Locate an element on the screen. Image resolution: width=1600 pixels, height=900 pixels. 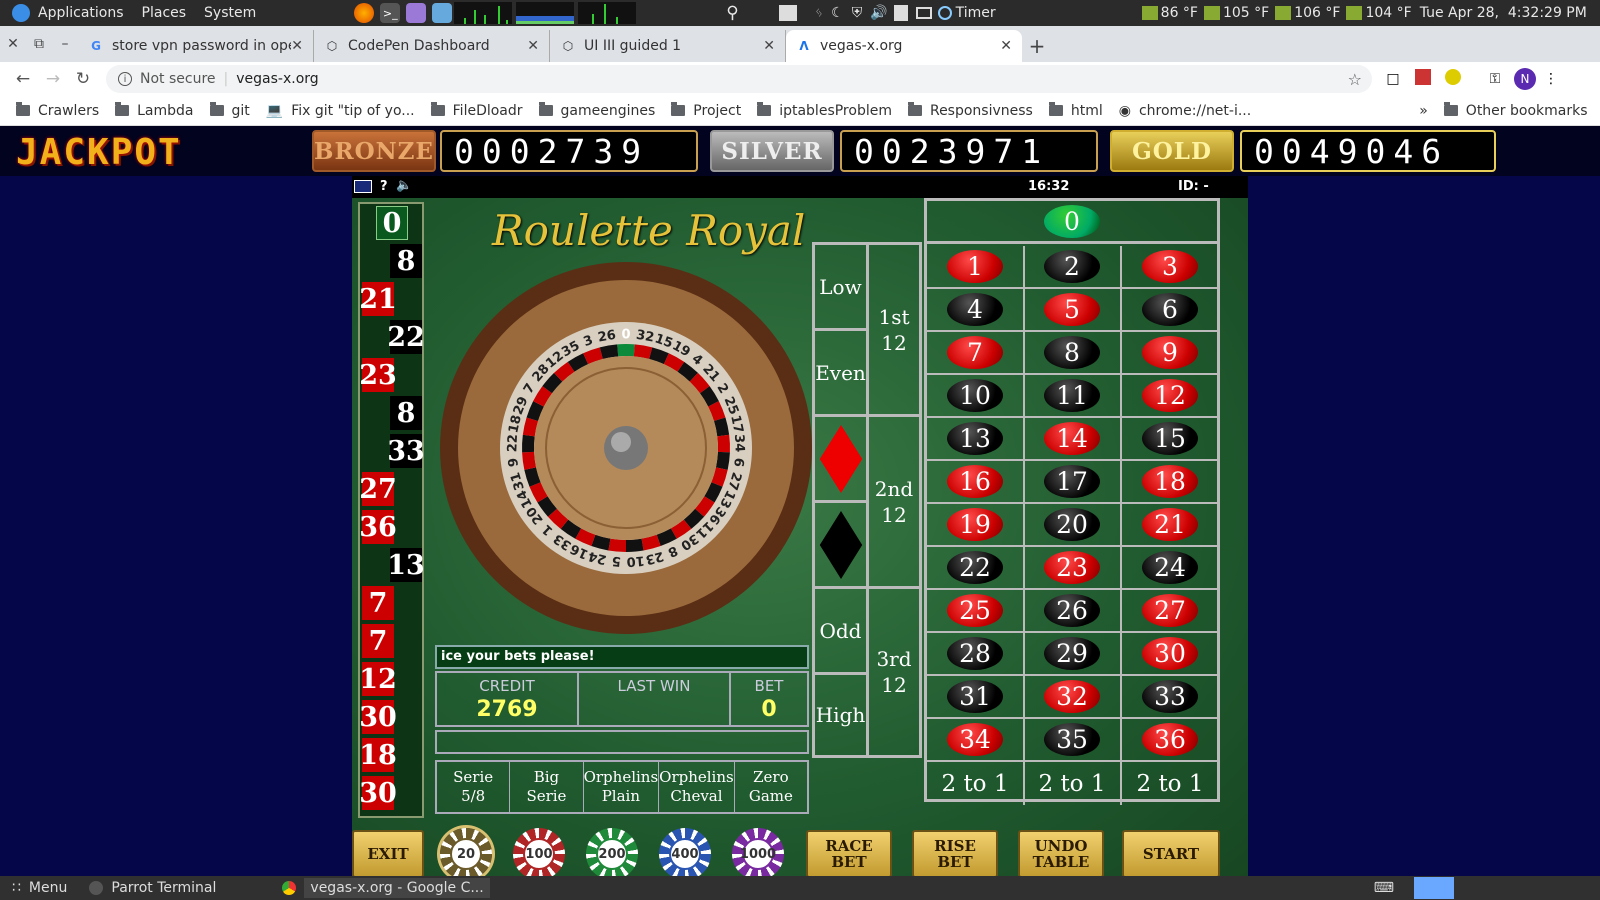
parrot-logo-icon is located at coordinates (21, 13).